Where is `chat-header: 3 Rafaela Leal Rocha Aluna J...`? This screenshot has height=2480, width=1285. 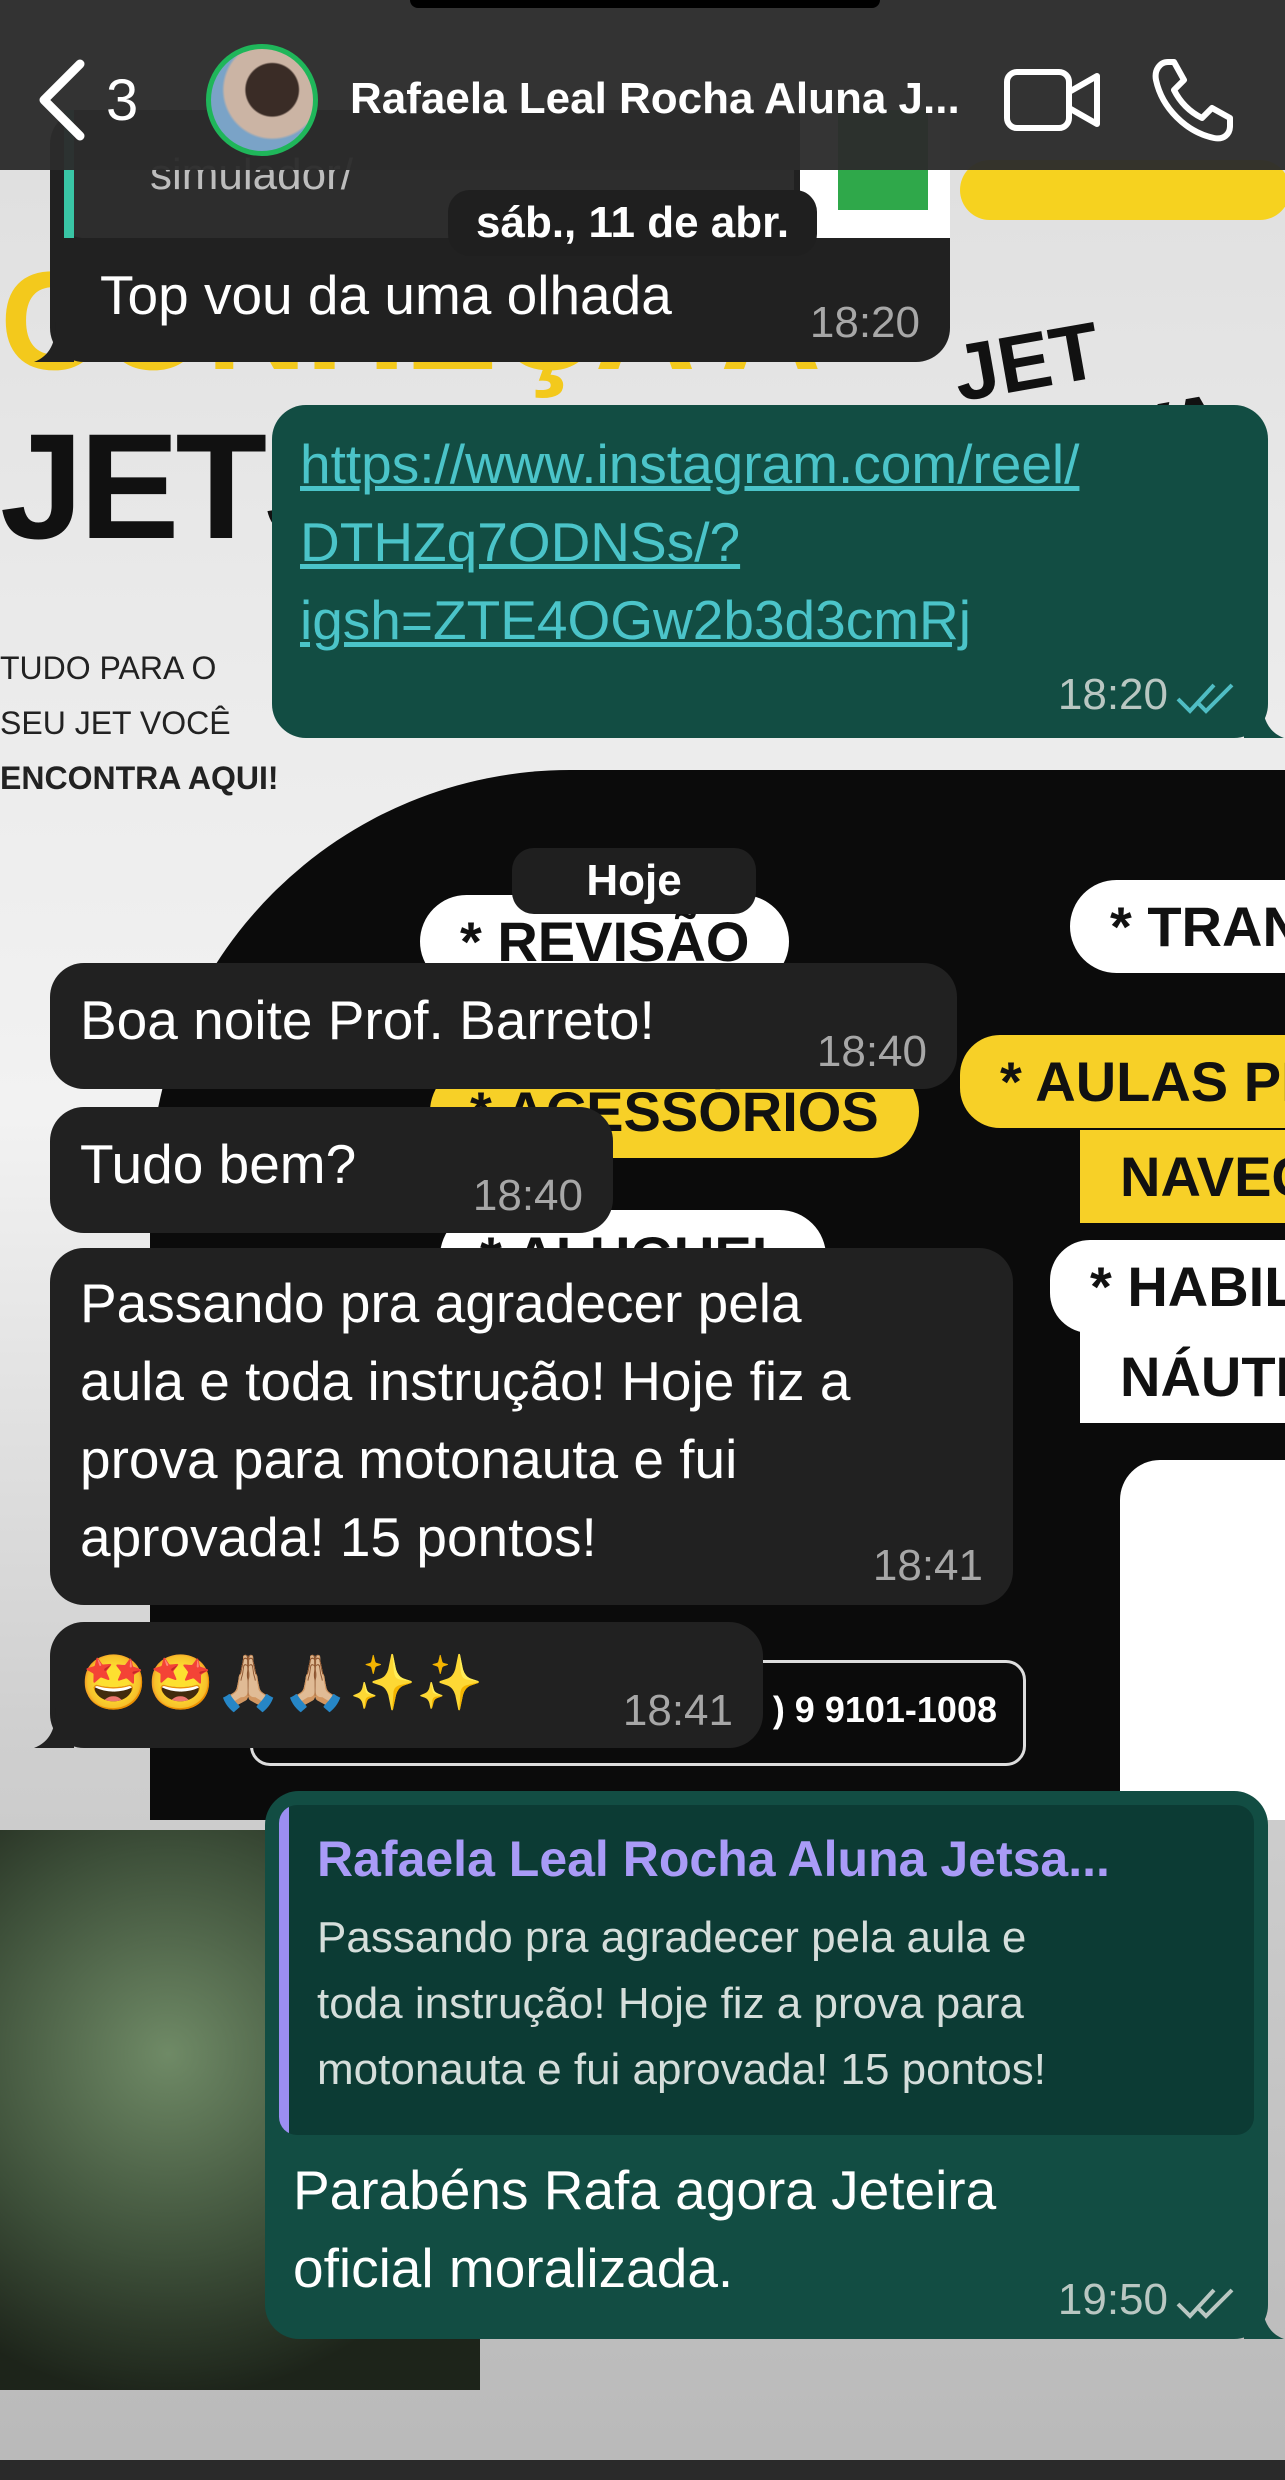
chat-header: 3 Rafaela Leal Rocha Aluna J... is located at coordinates (642, 85).